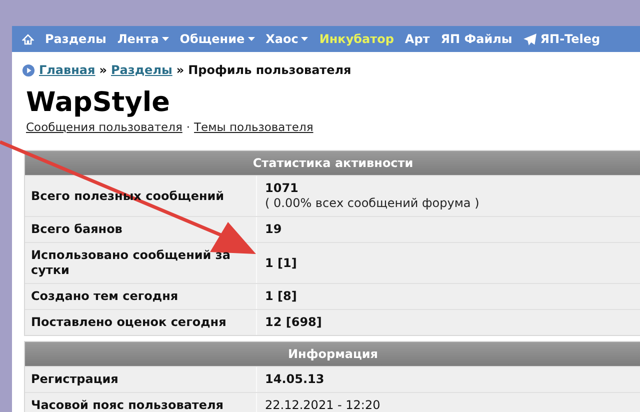  I want to click on nav-link: ЯП Файлы, so click(476, 39).